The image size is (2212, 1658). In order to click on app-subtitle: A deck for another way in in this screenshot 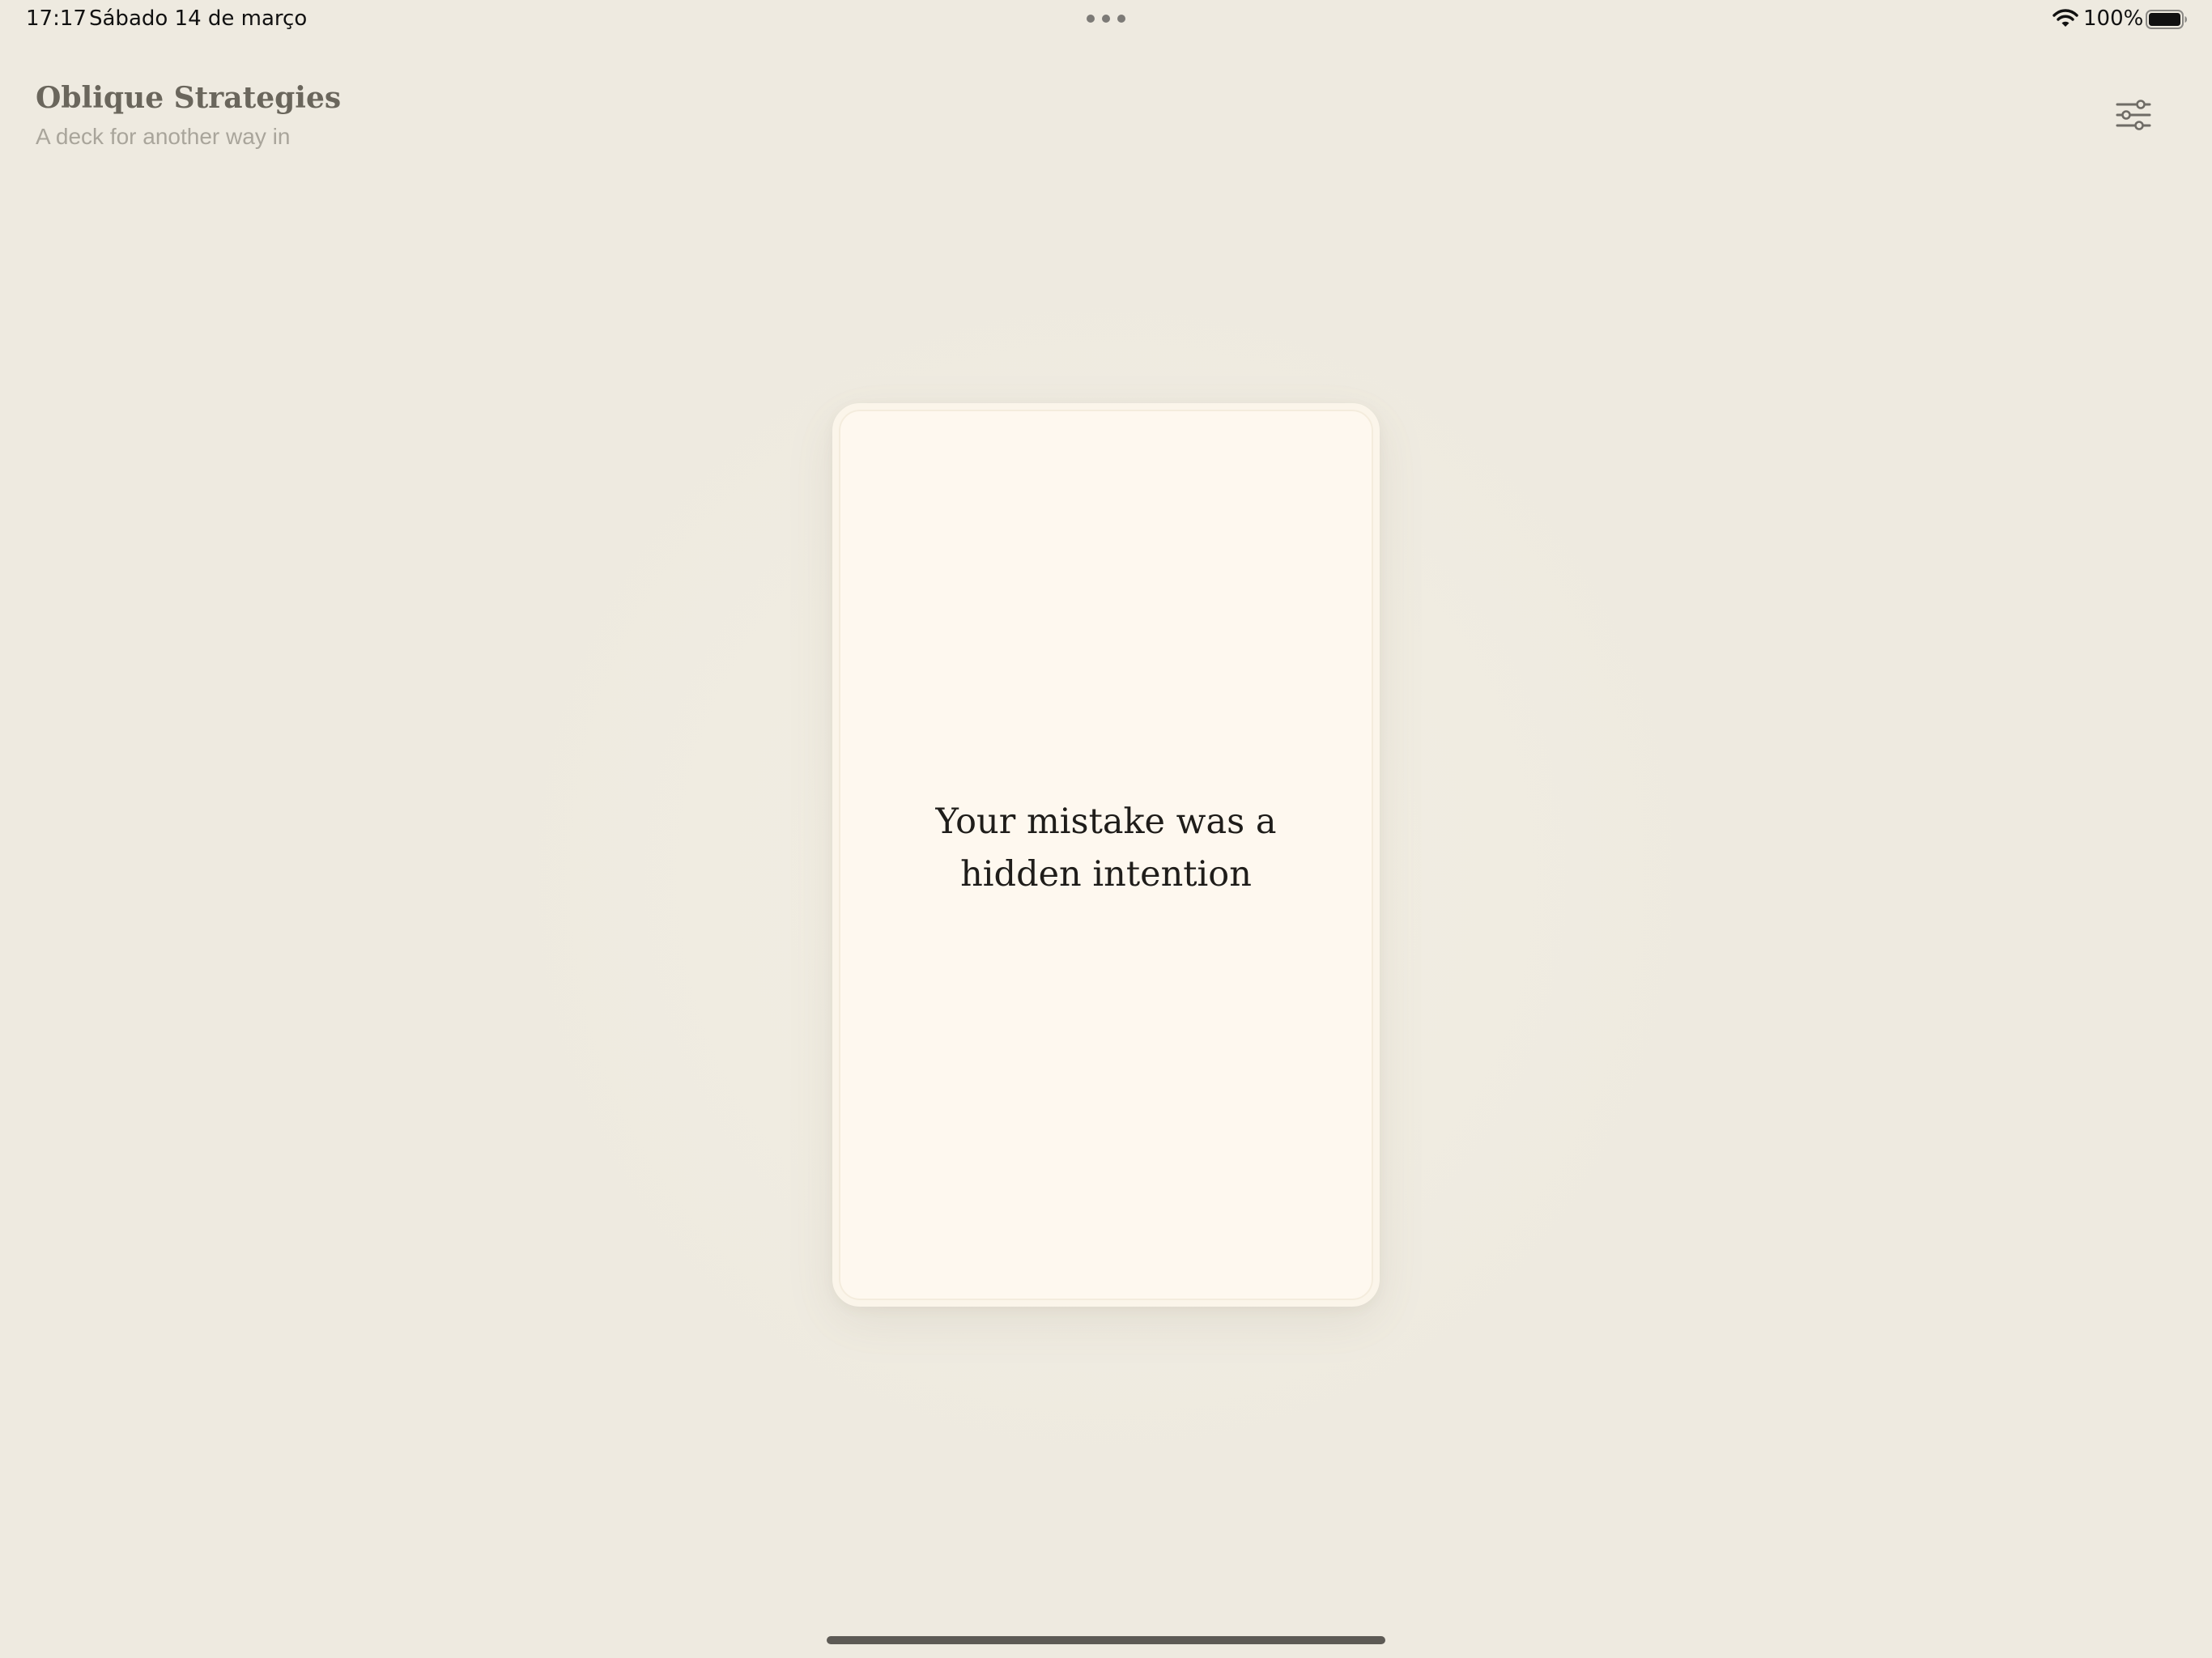, I will do `click(163, 136)`.